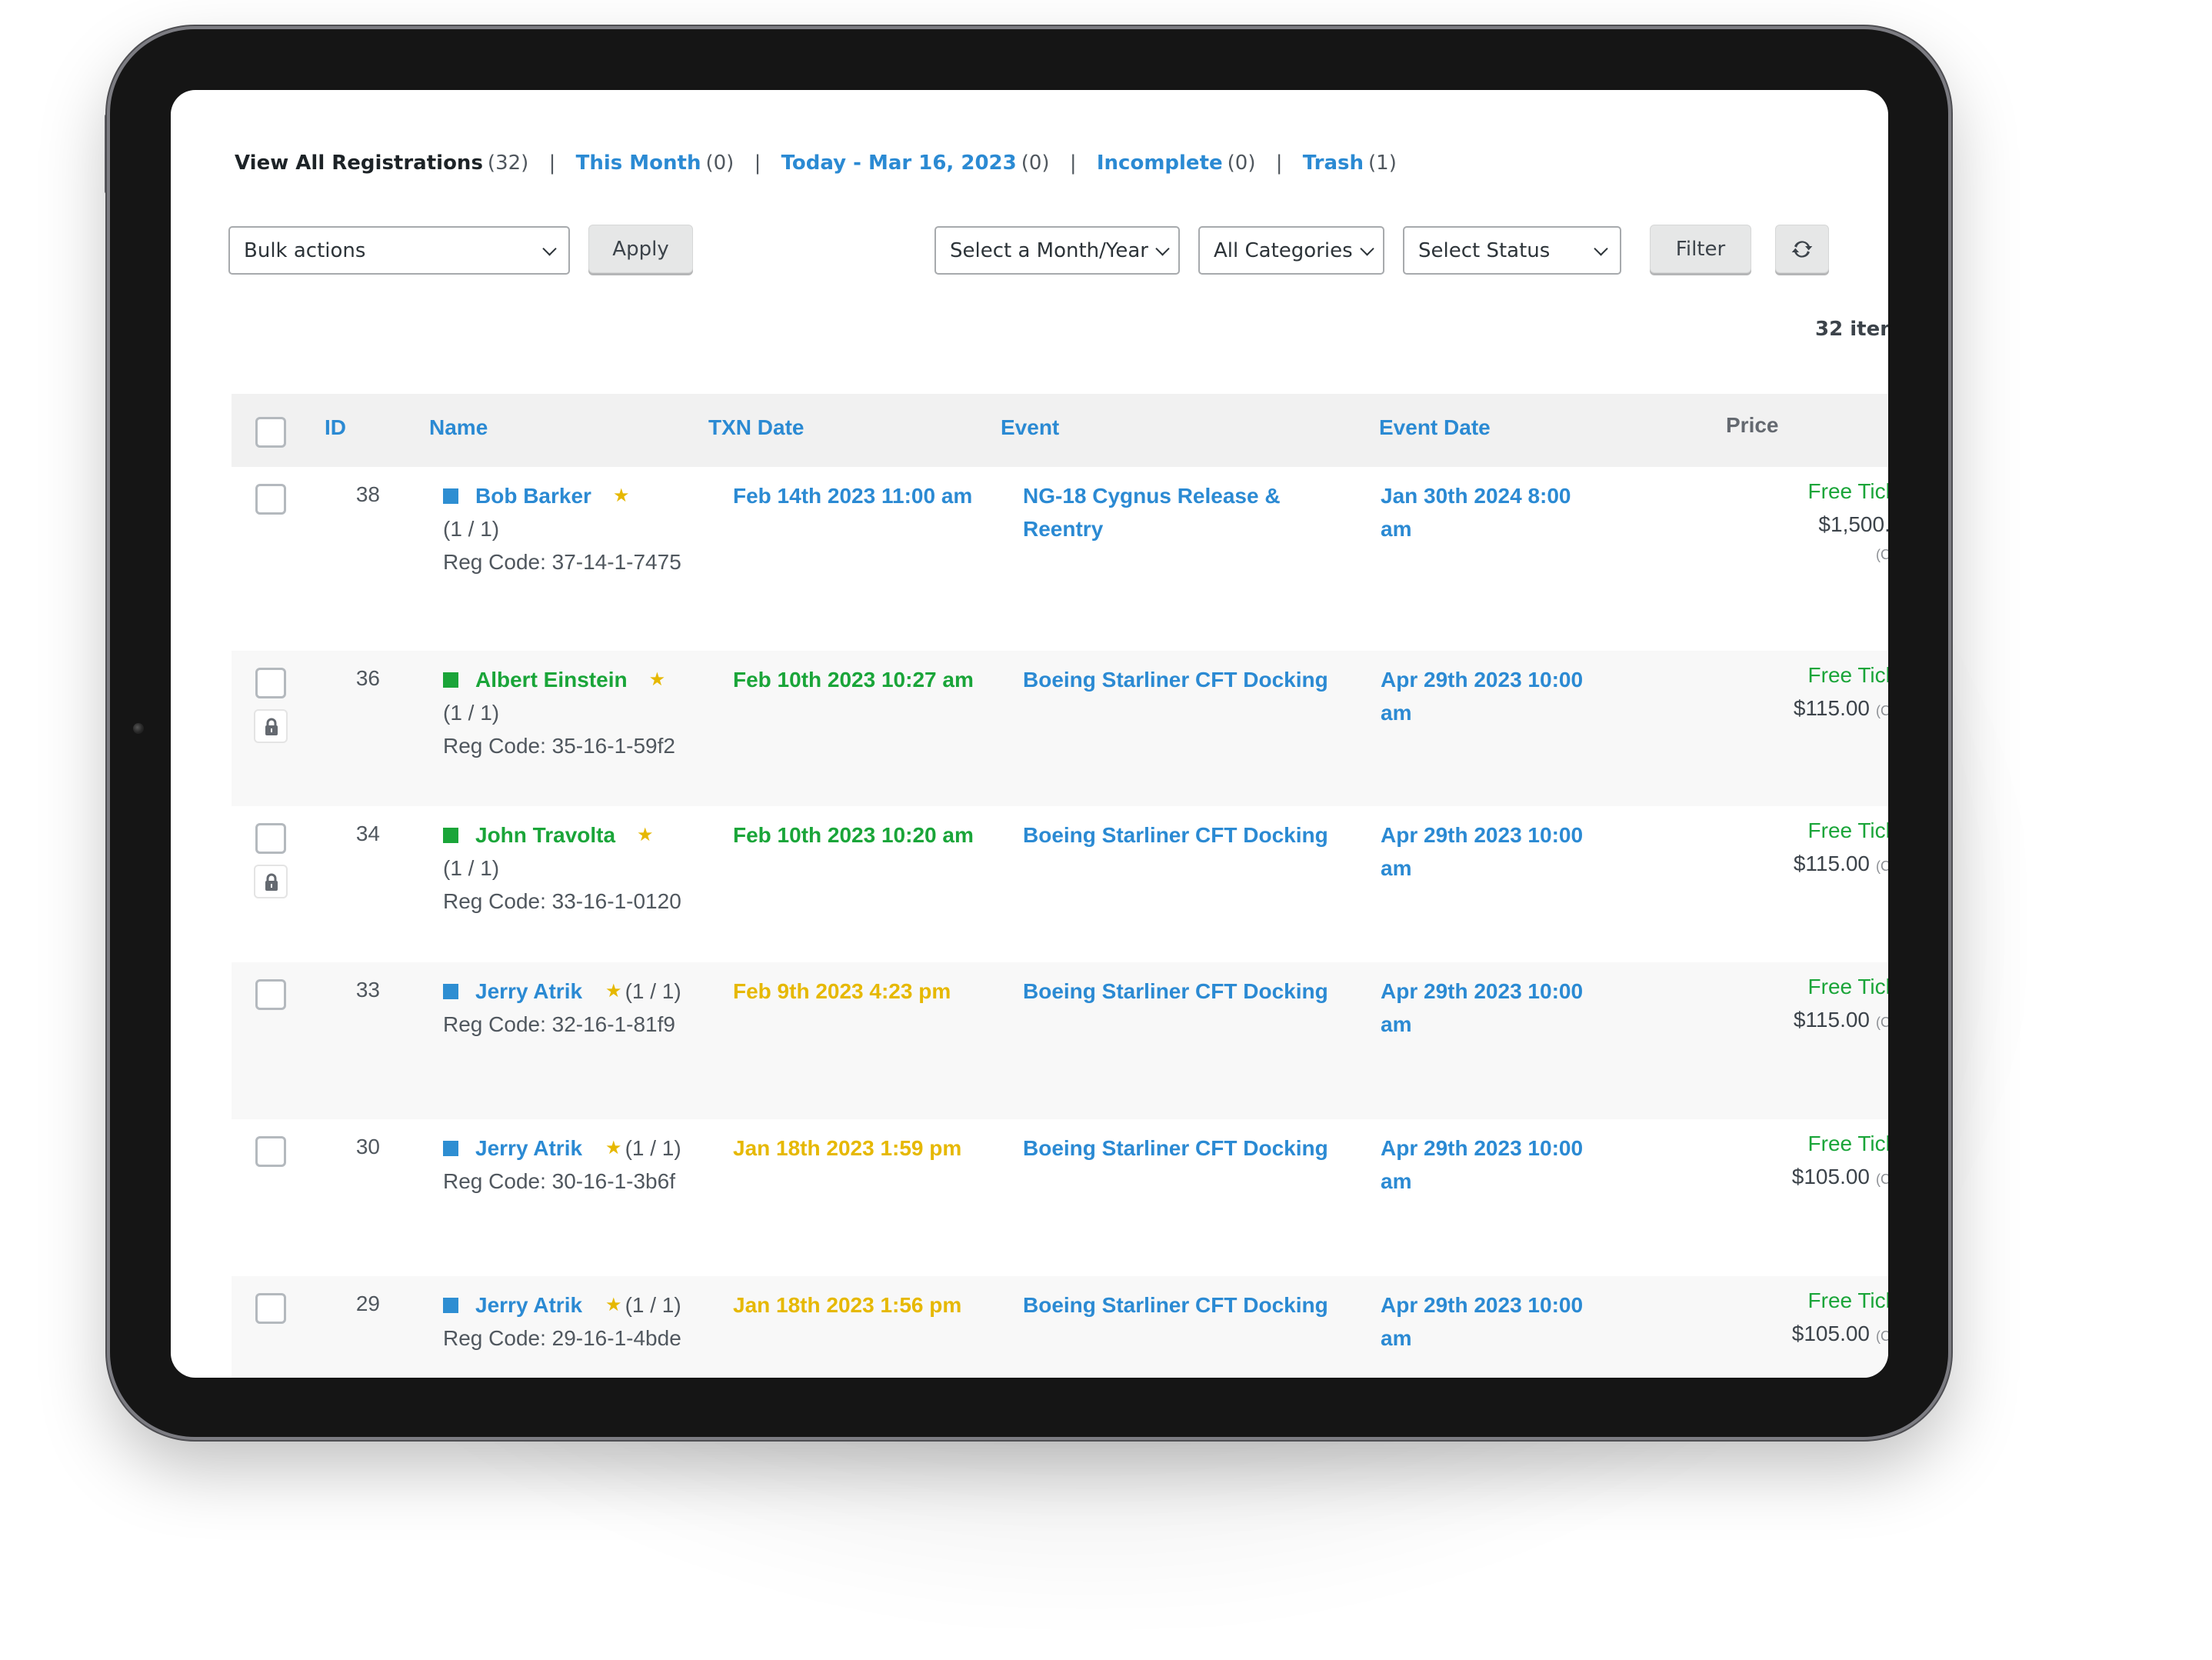 The image size is (2212, 1660). Describe the element at coordinates (458, 427) in the screenshot. I see `column-header-name: Name` at that location.